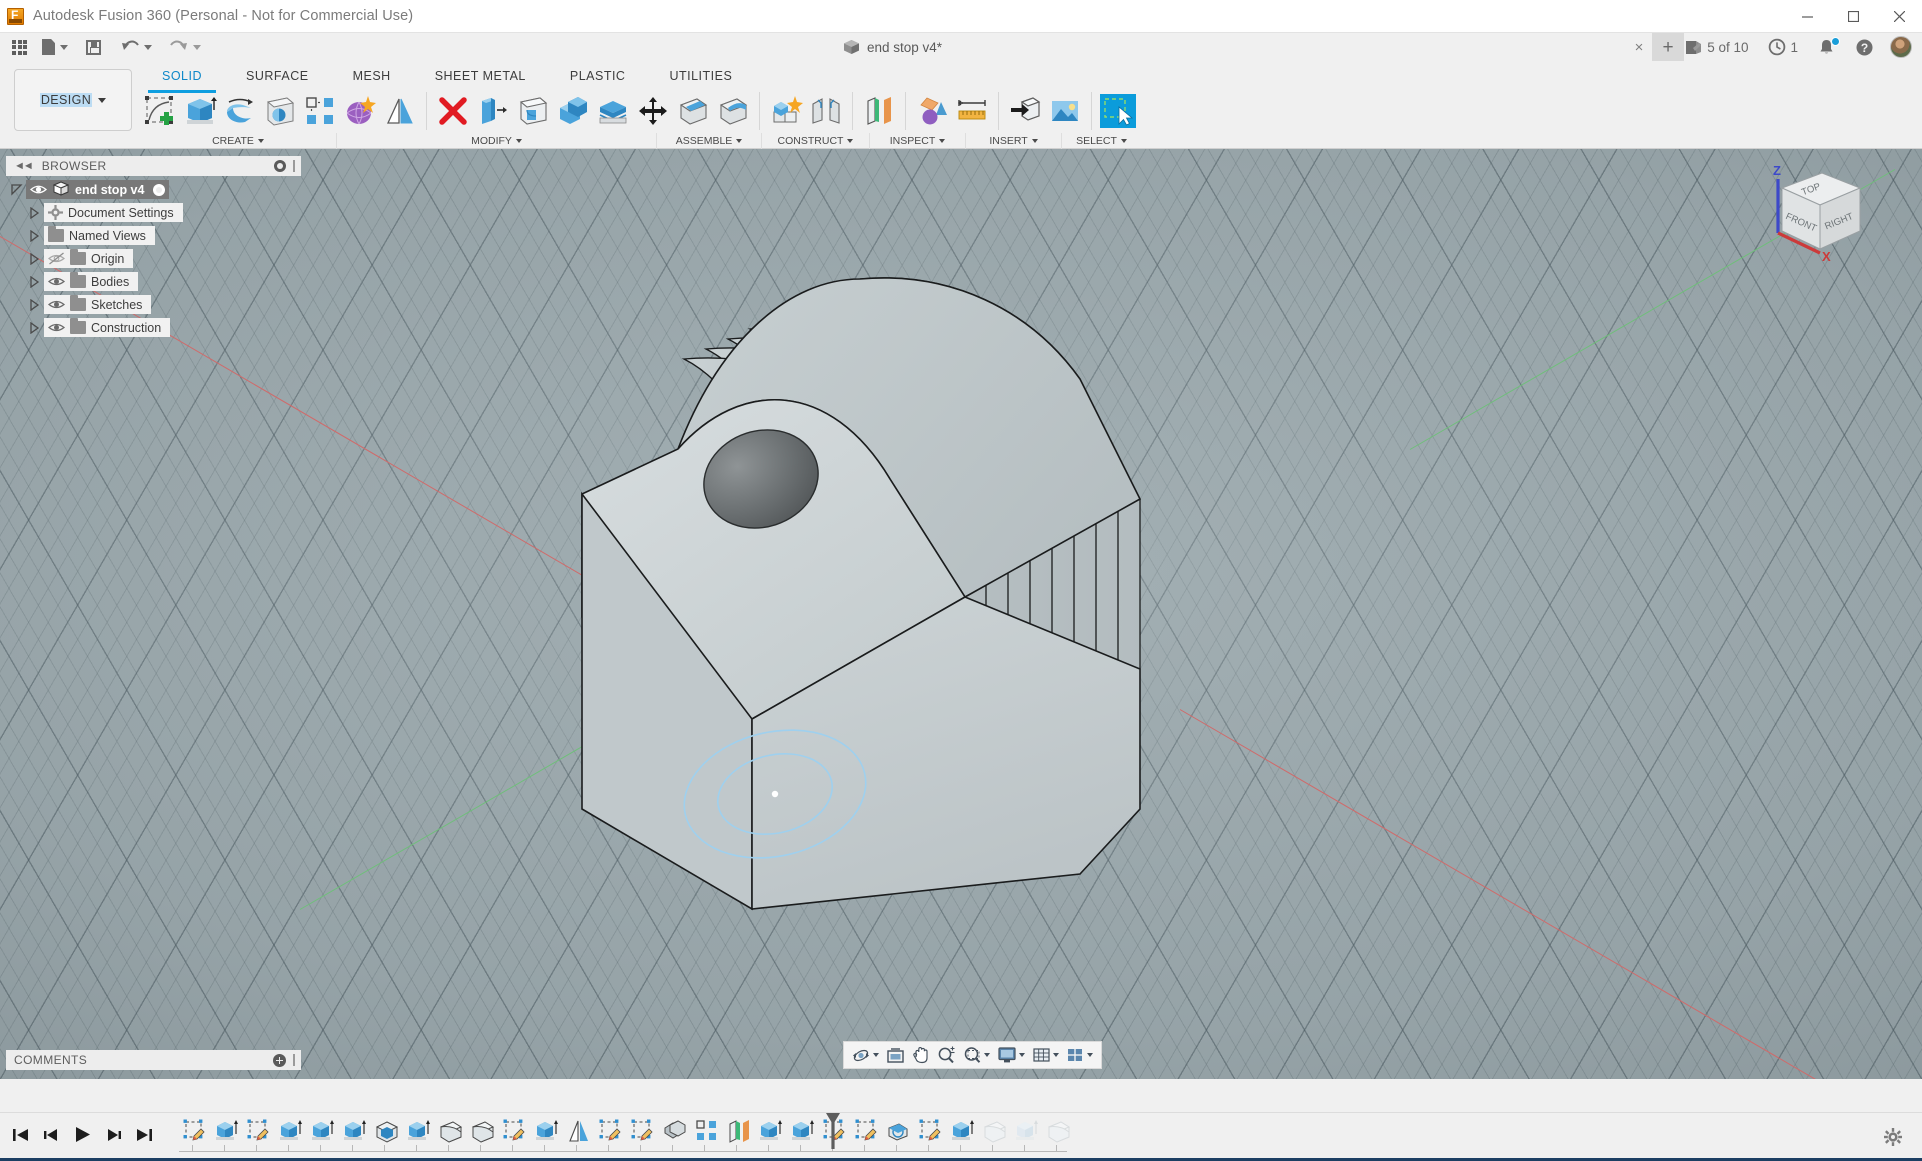  I want to click on timeline-feature-shell, so click(387, 1131).